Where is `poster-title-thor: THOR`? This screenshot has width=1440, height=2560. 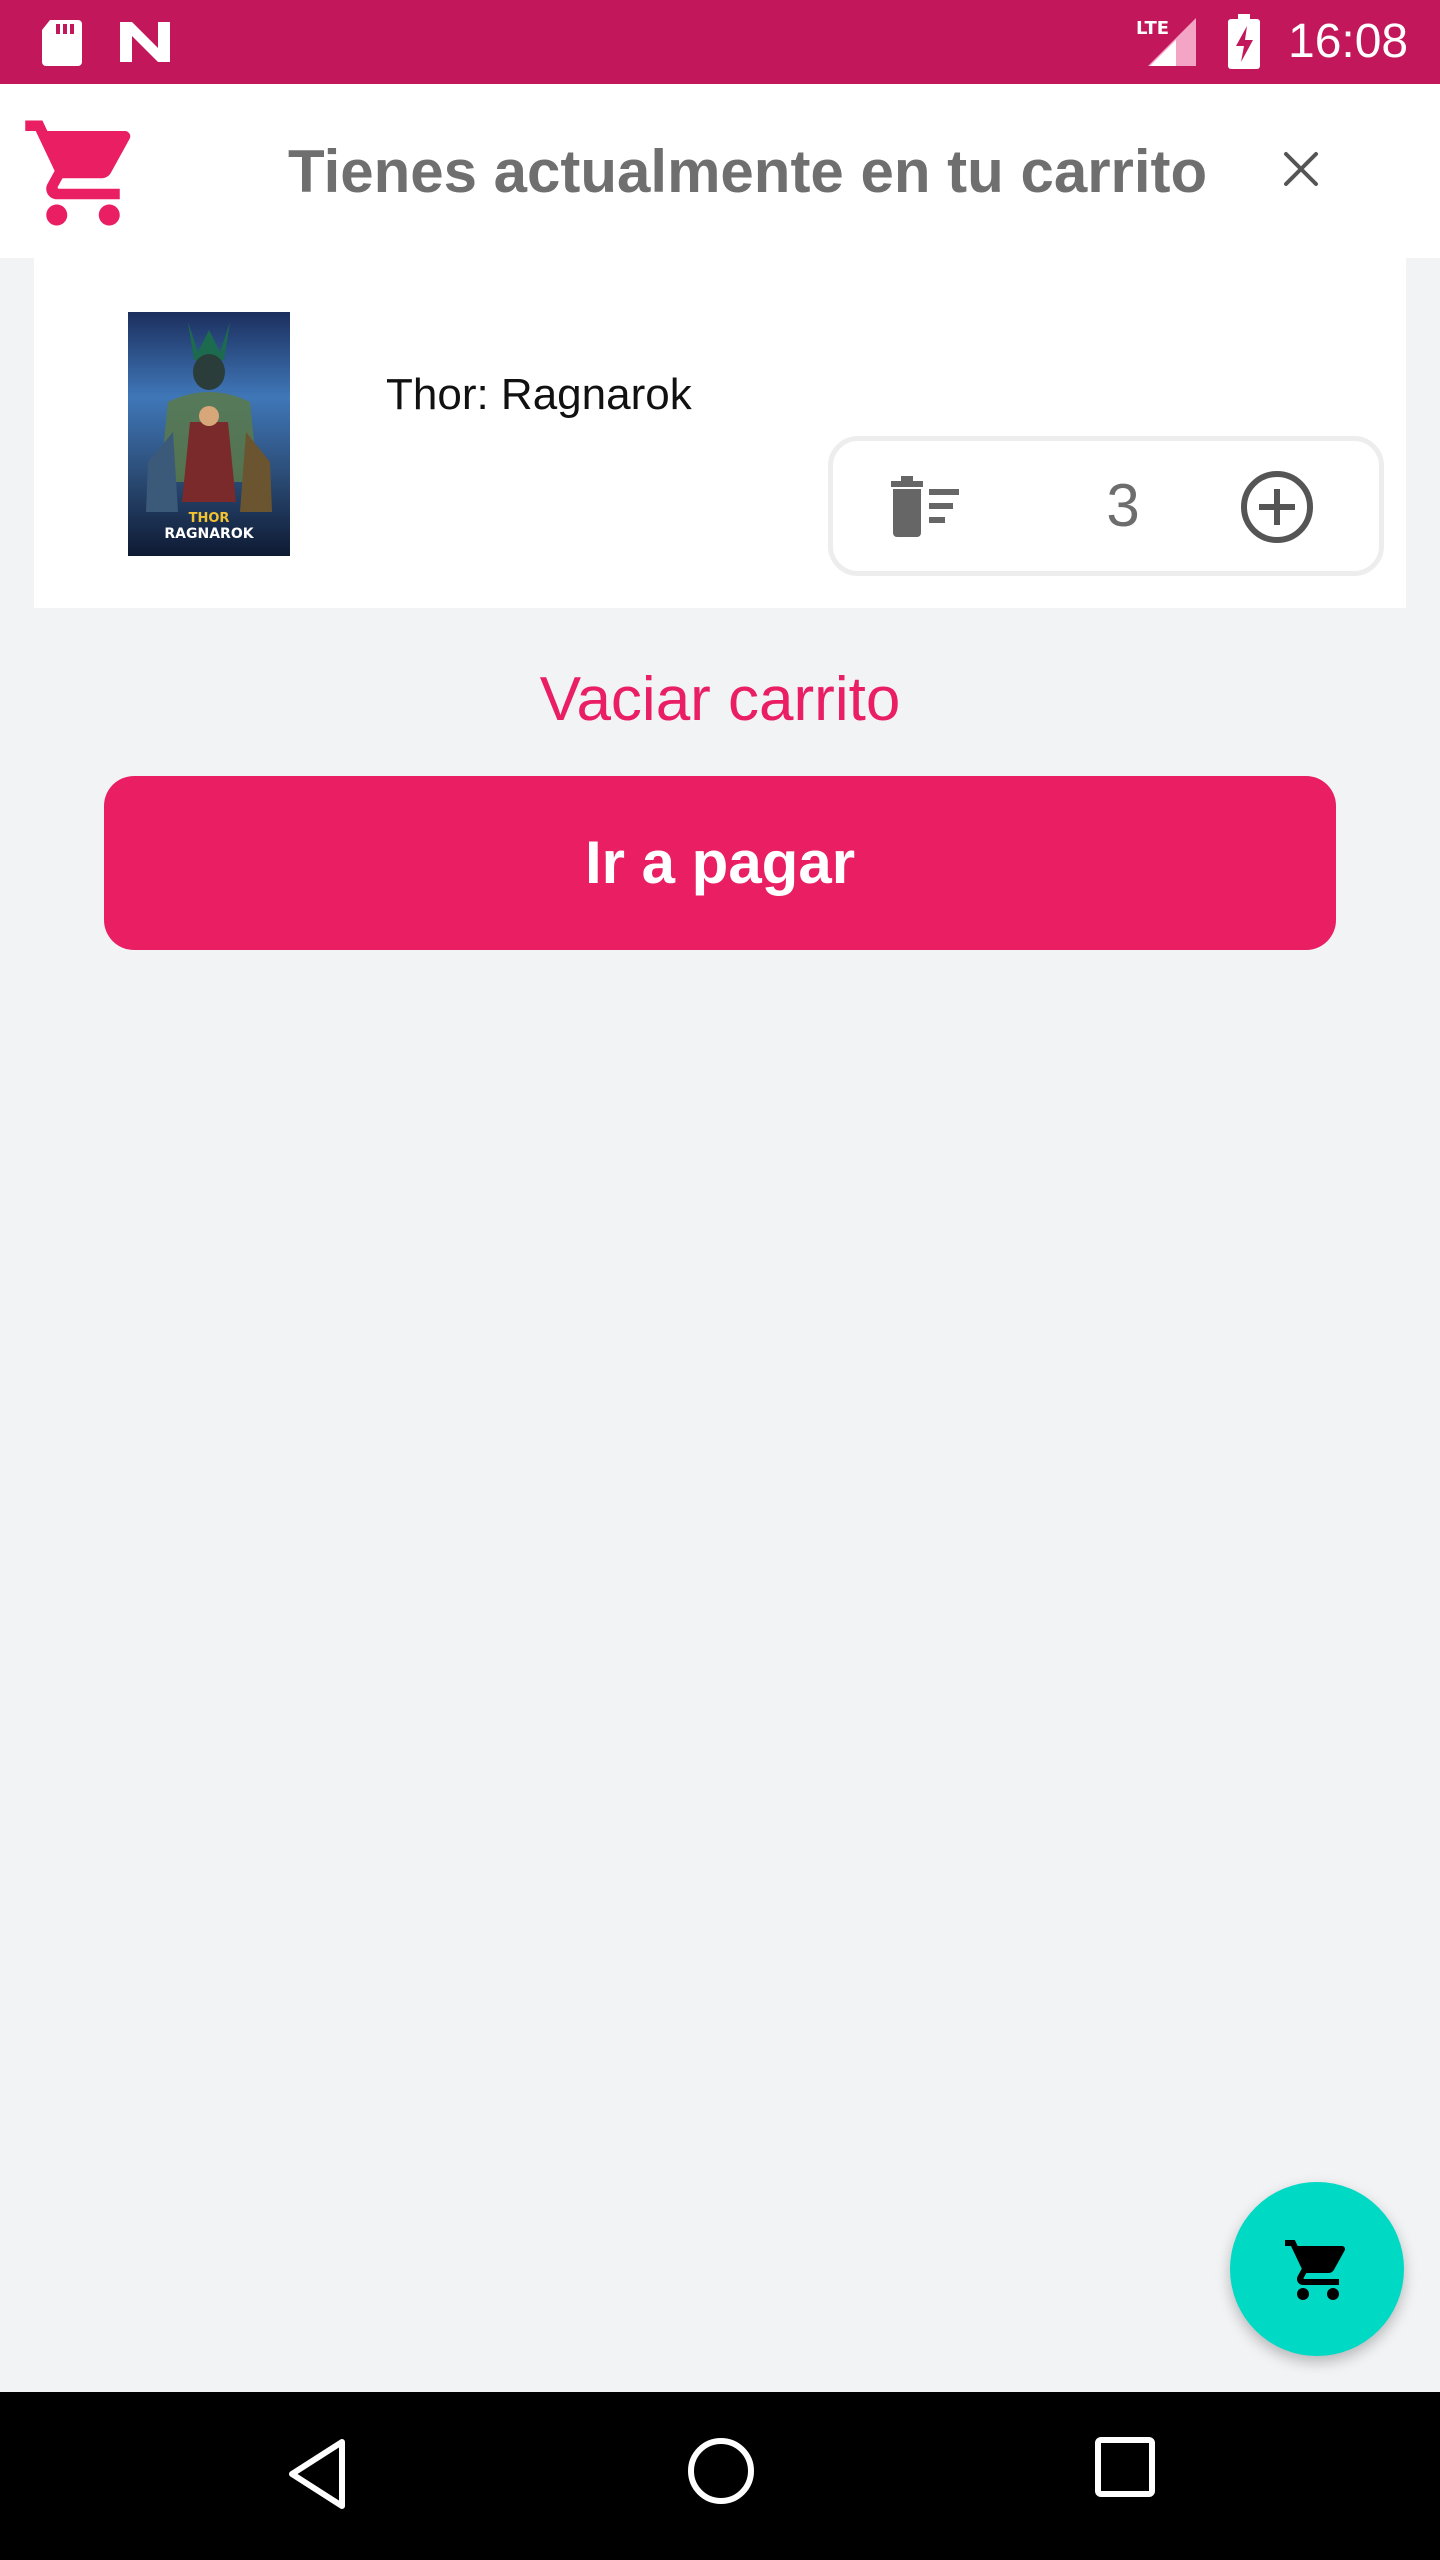 poster-title-thor: THOR is located at coordinates (209, 518).